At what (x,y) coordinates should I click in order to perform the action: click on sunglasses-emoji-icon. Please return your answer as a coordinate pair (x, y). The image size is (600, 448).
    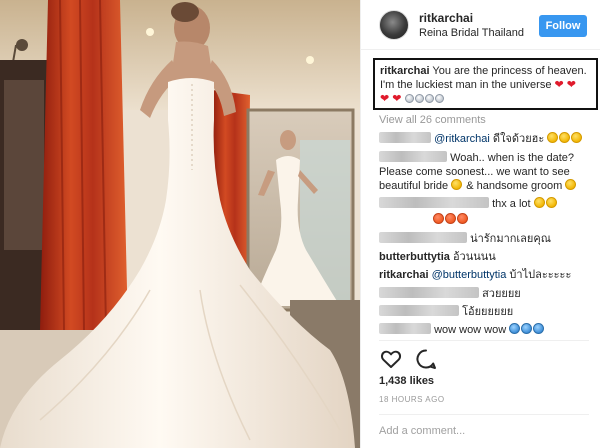
    Looking at the image, I should click on (553, 137).